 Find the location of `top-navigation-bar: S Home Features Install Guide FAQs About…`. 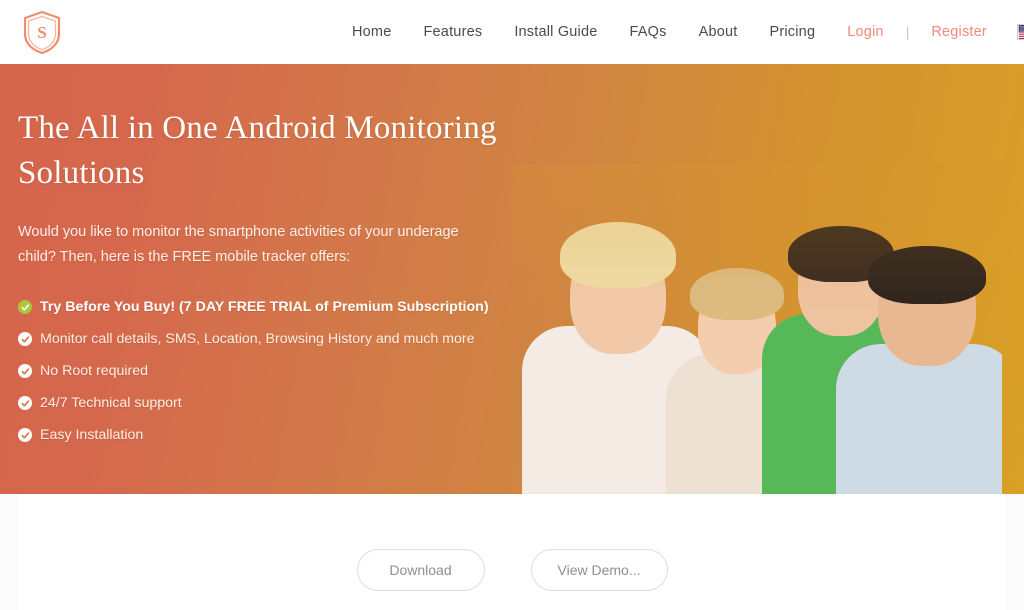

top-navigation-bar: S Home Features Install Guide FAQs About… is located at coordinates (512, 32).